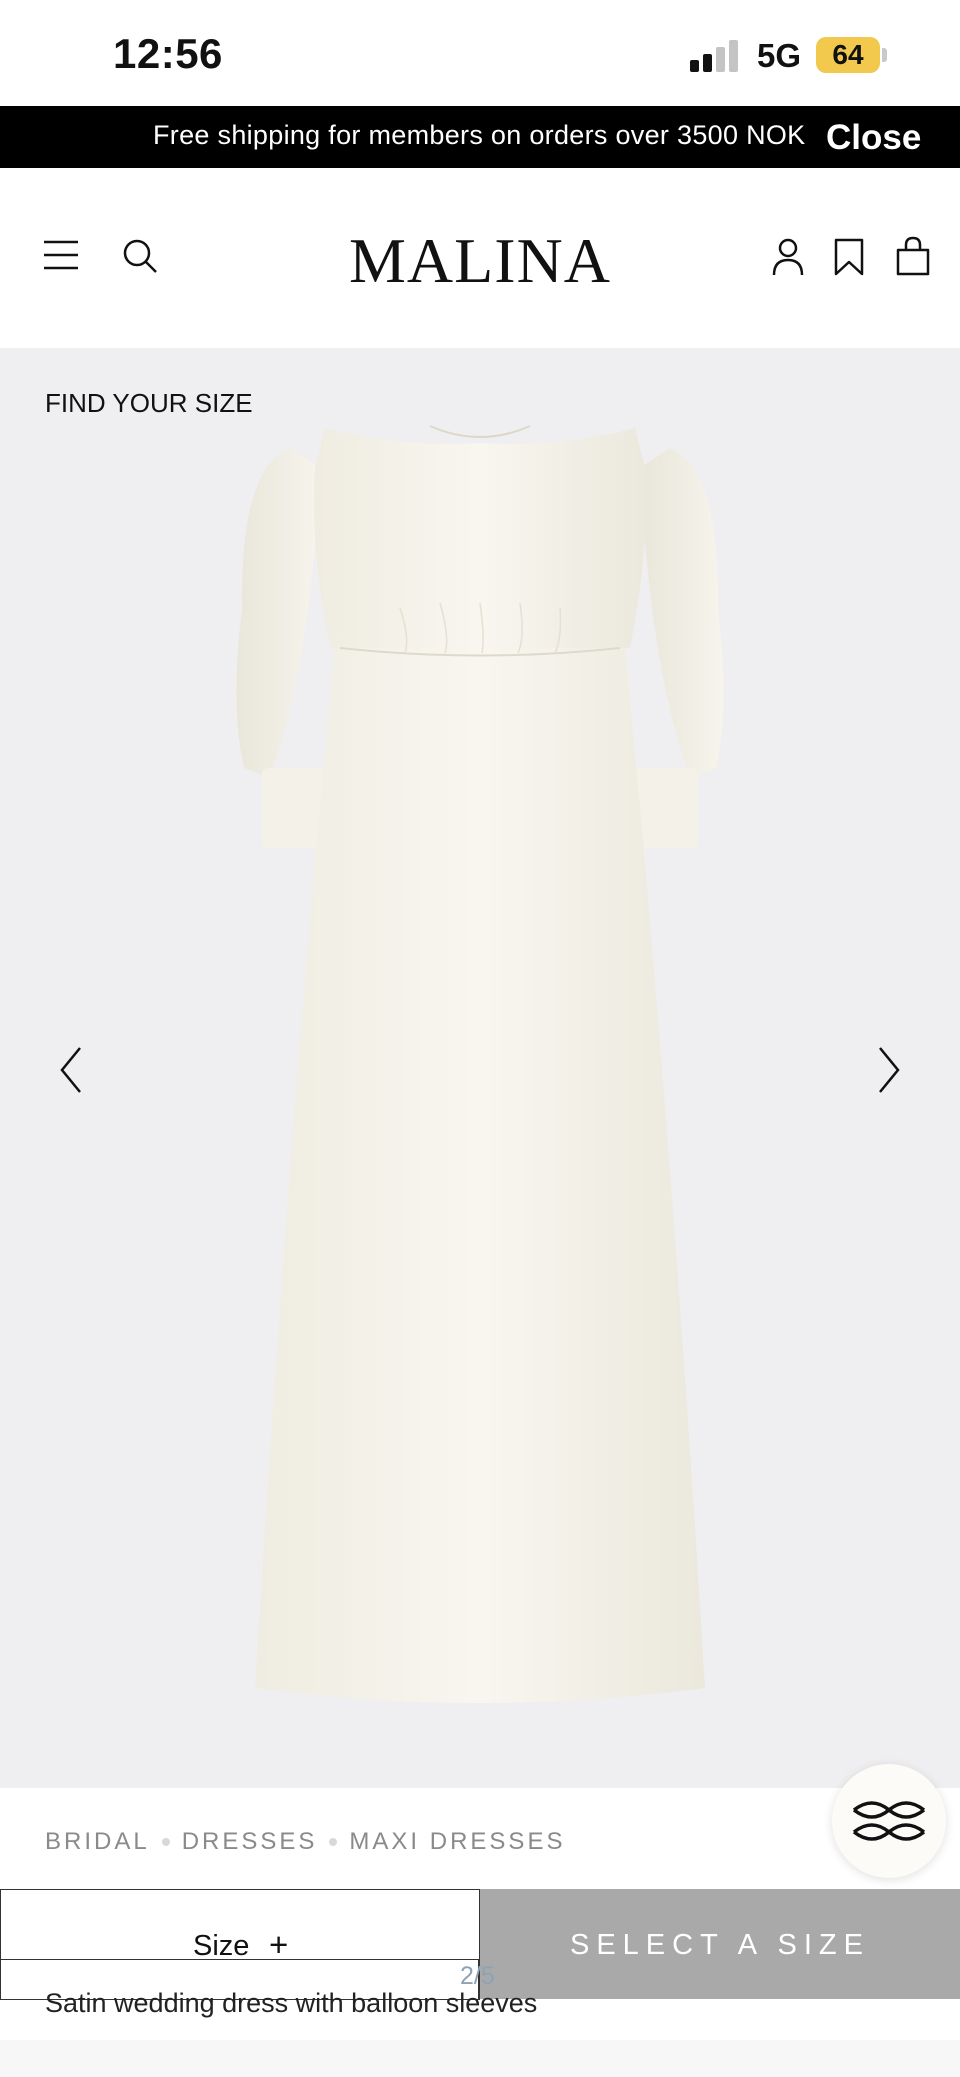 The image size is (960, 2077). Describe the element at coordinates (720, 1979) in the screenshot. I see `pager-right-panel` at that location.